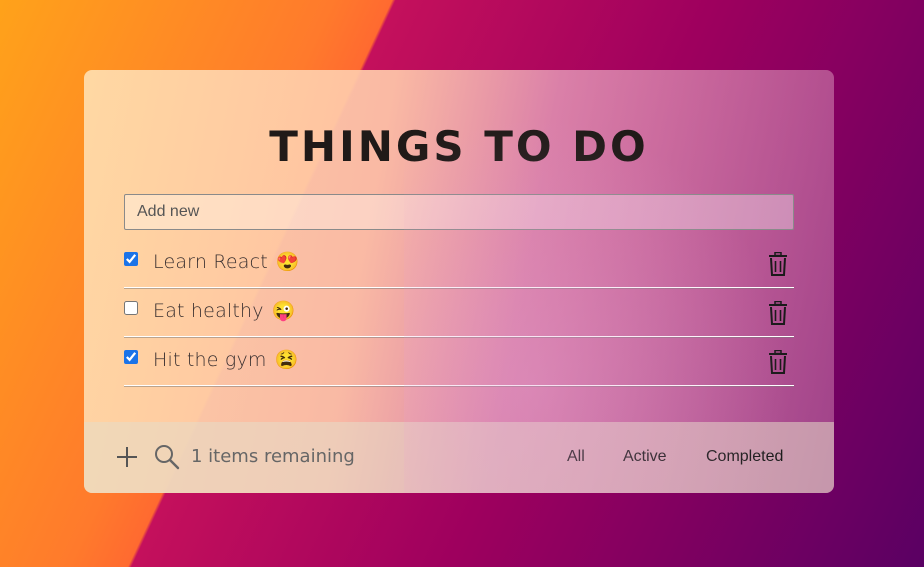  Describe the element at coordinates (127, 457) in the screenshot. I see `plus-icon` at that location.